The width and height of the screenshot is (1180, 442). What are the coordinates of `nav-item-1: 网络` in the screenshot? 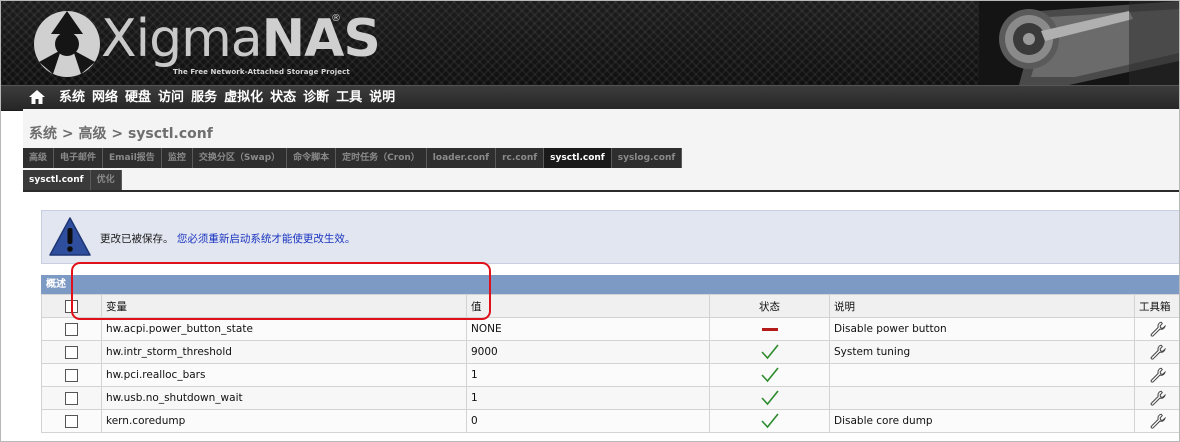 It's located at (106, 98).